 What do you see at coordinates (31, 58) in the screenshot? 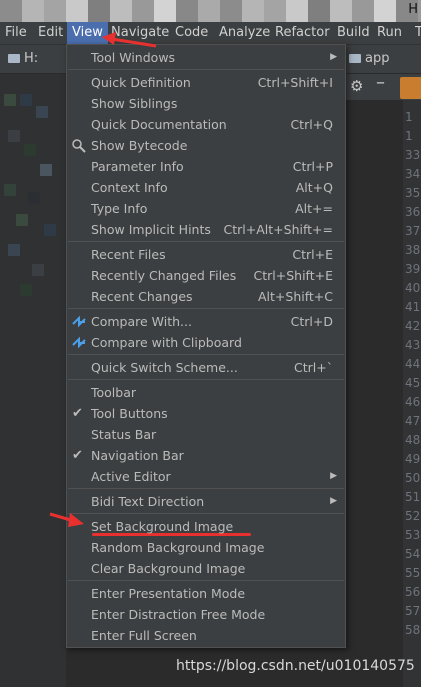
I see `breadcrumb-root-label: H:` at bounding box center [31, 58].